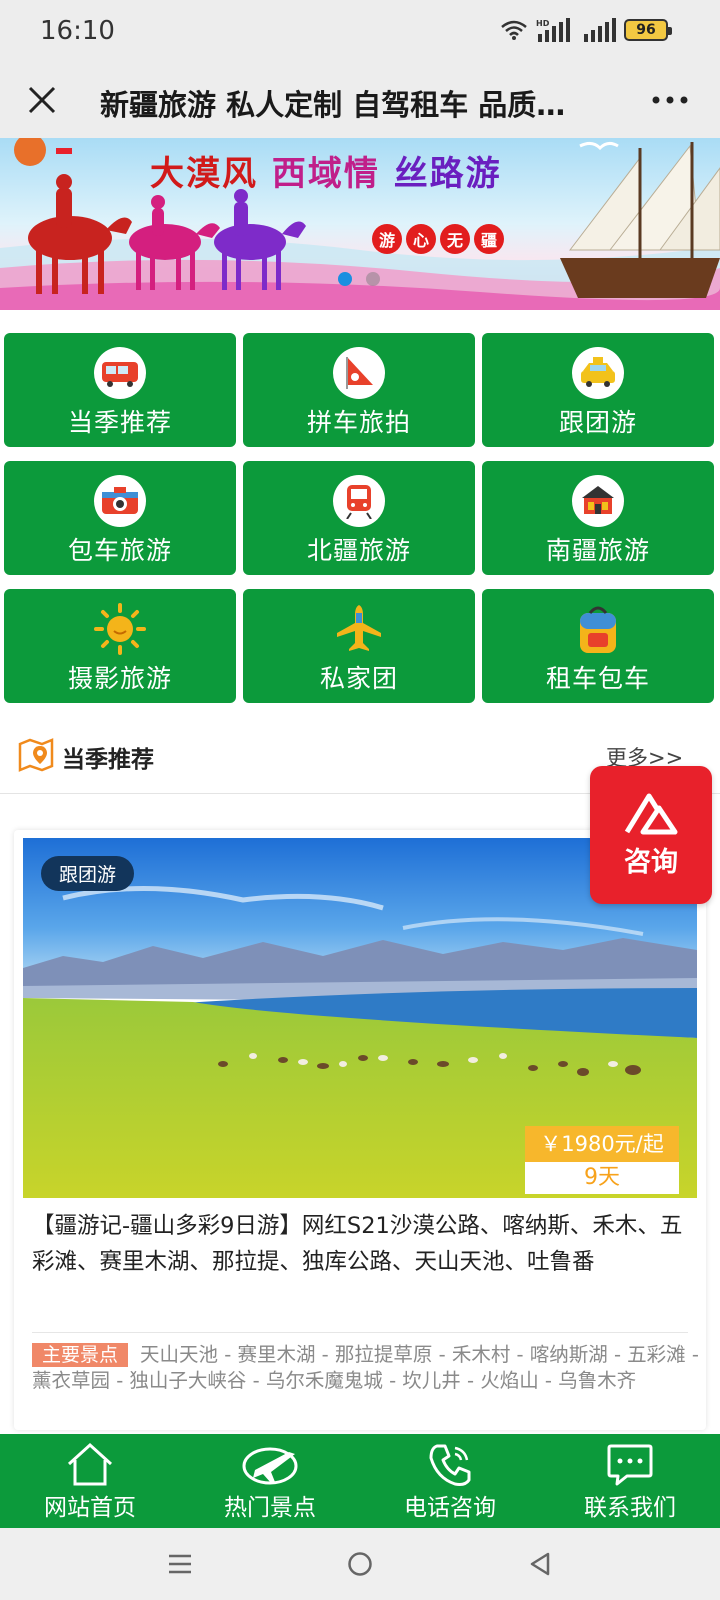 This screenshot has height=1600, width=720. I want to click on category-label: 摄影旅游, so click(119, 678).